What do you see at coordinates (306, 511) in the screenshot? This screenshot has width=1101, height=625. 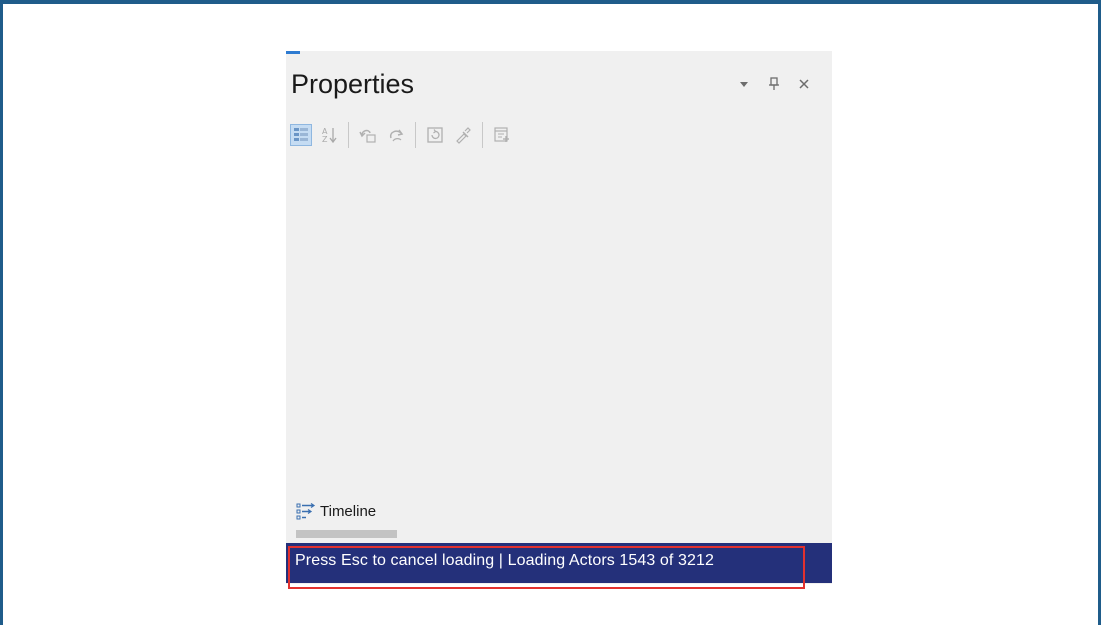 I see `timeline-icon` at bounding box center [306, 511].